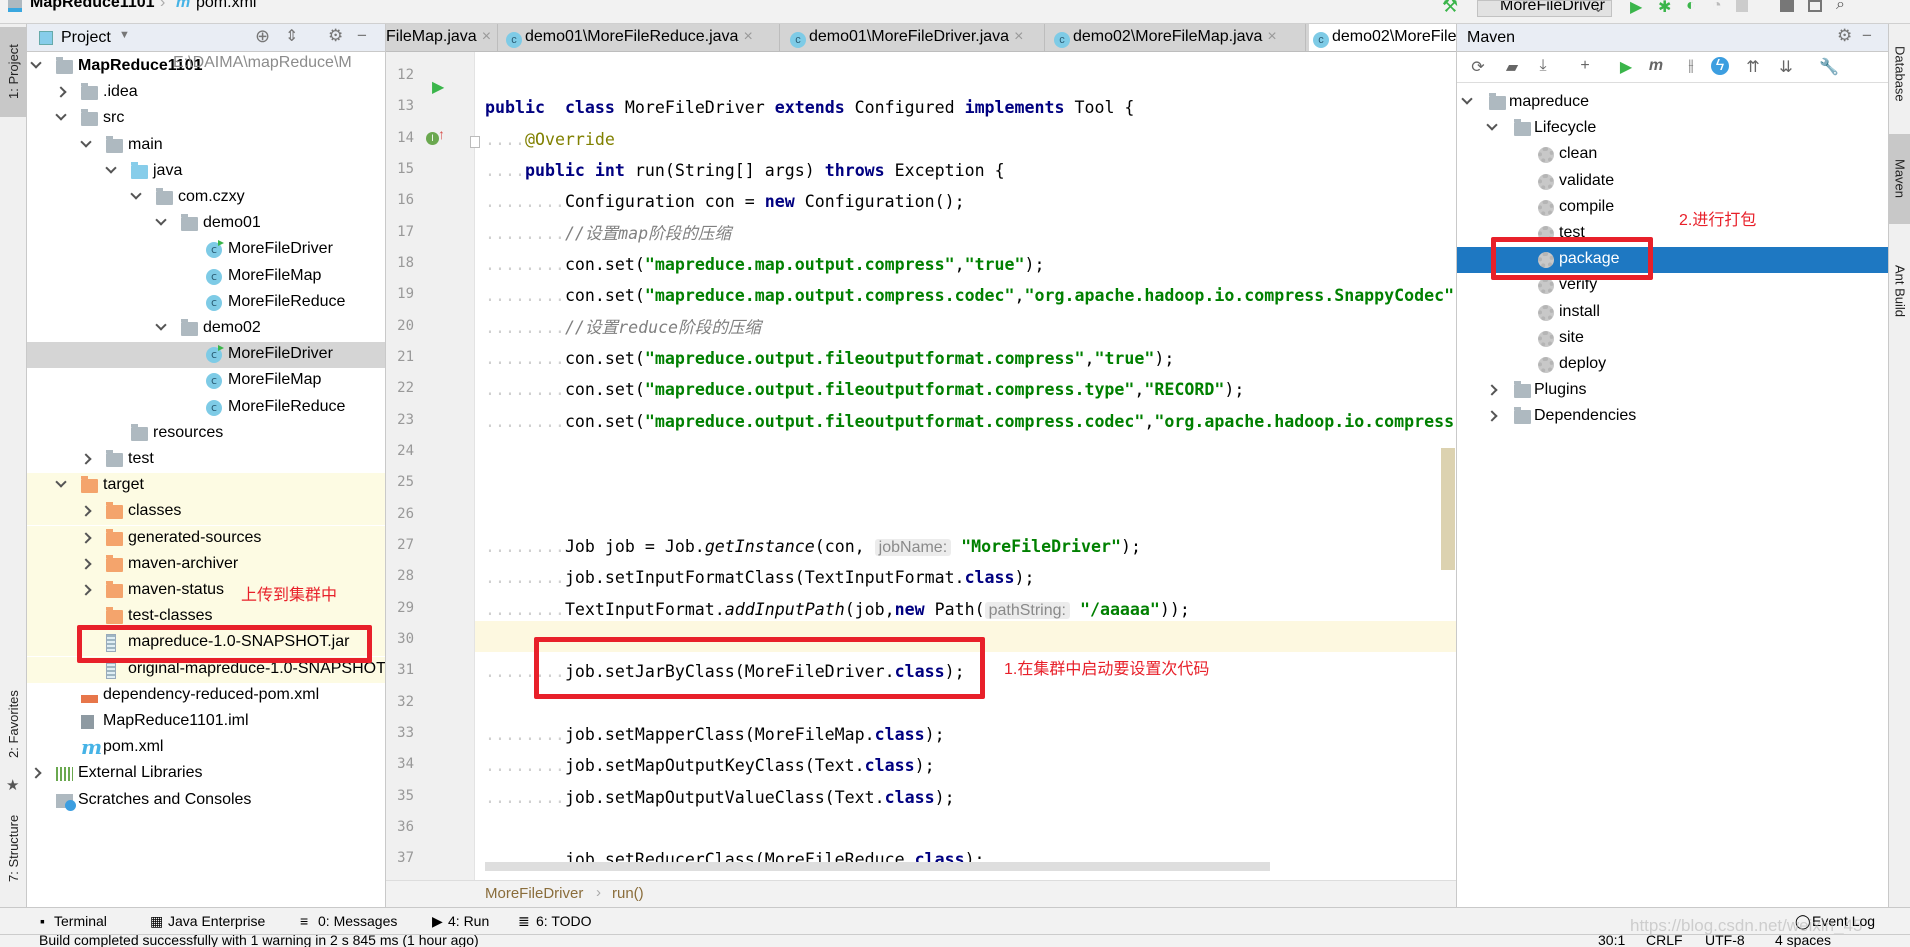  What do you see at coordinates (1672, 417) in the screenshot?
I see `maven-tree-item: Dependencies` at bounding box center [1672, 417].